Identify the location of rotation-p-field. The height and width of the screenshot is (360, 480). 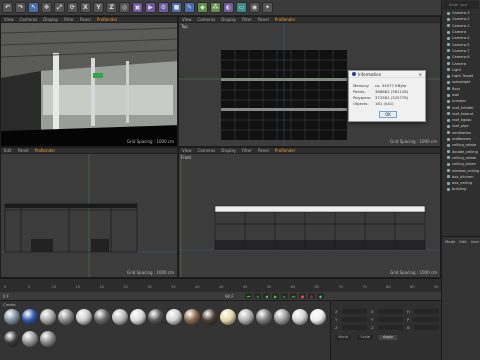
(426, 319).